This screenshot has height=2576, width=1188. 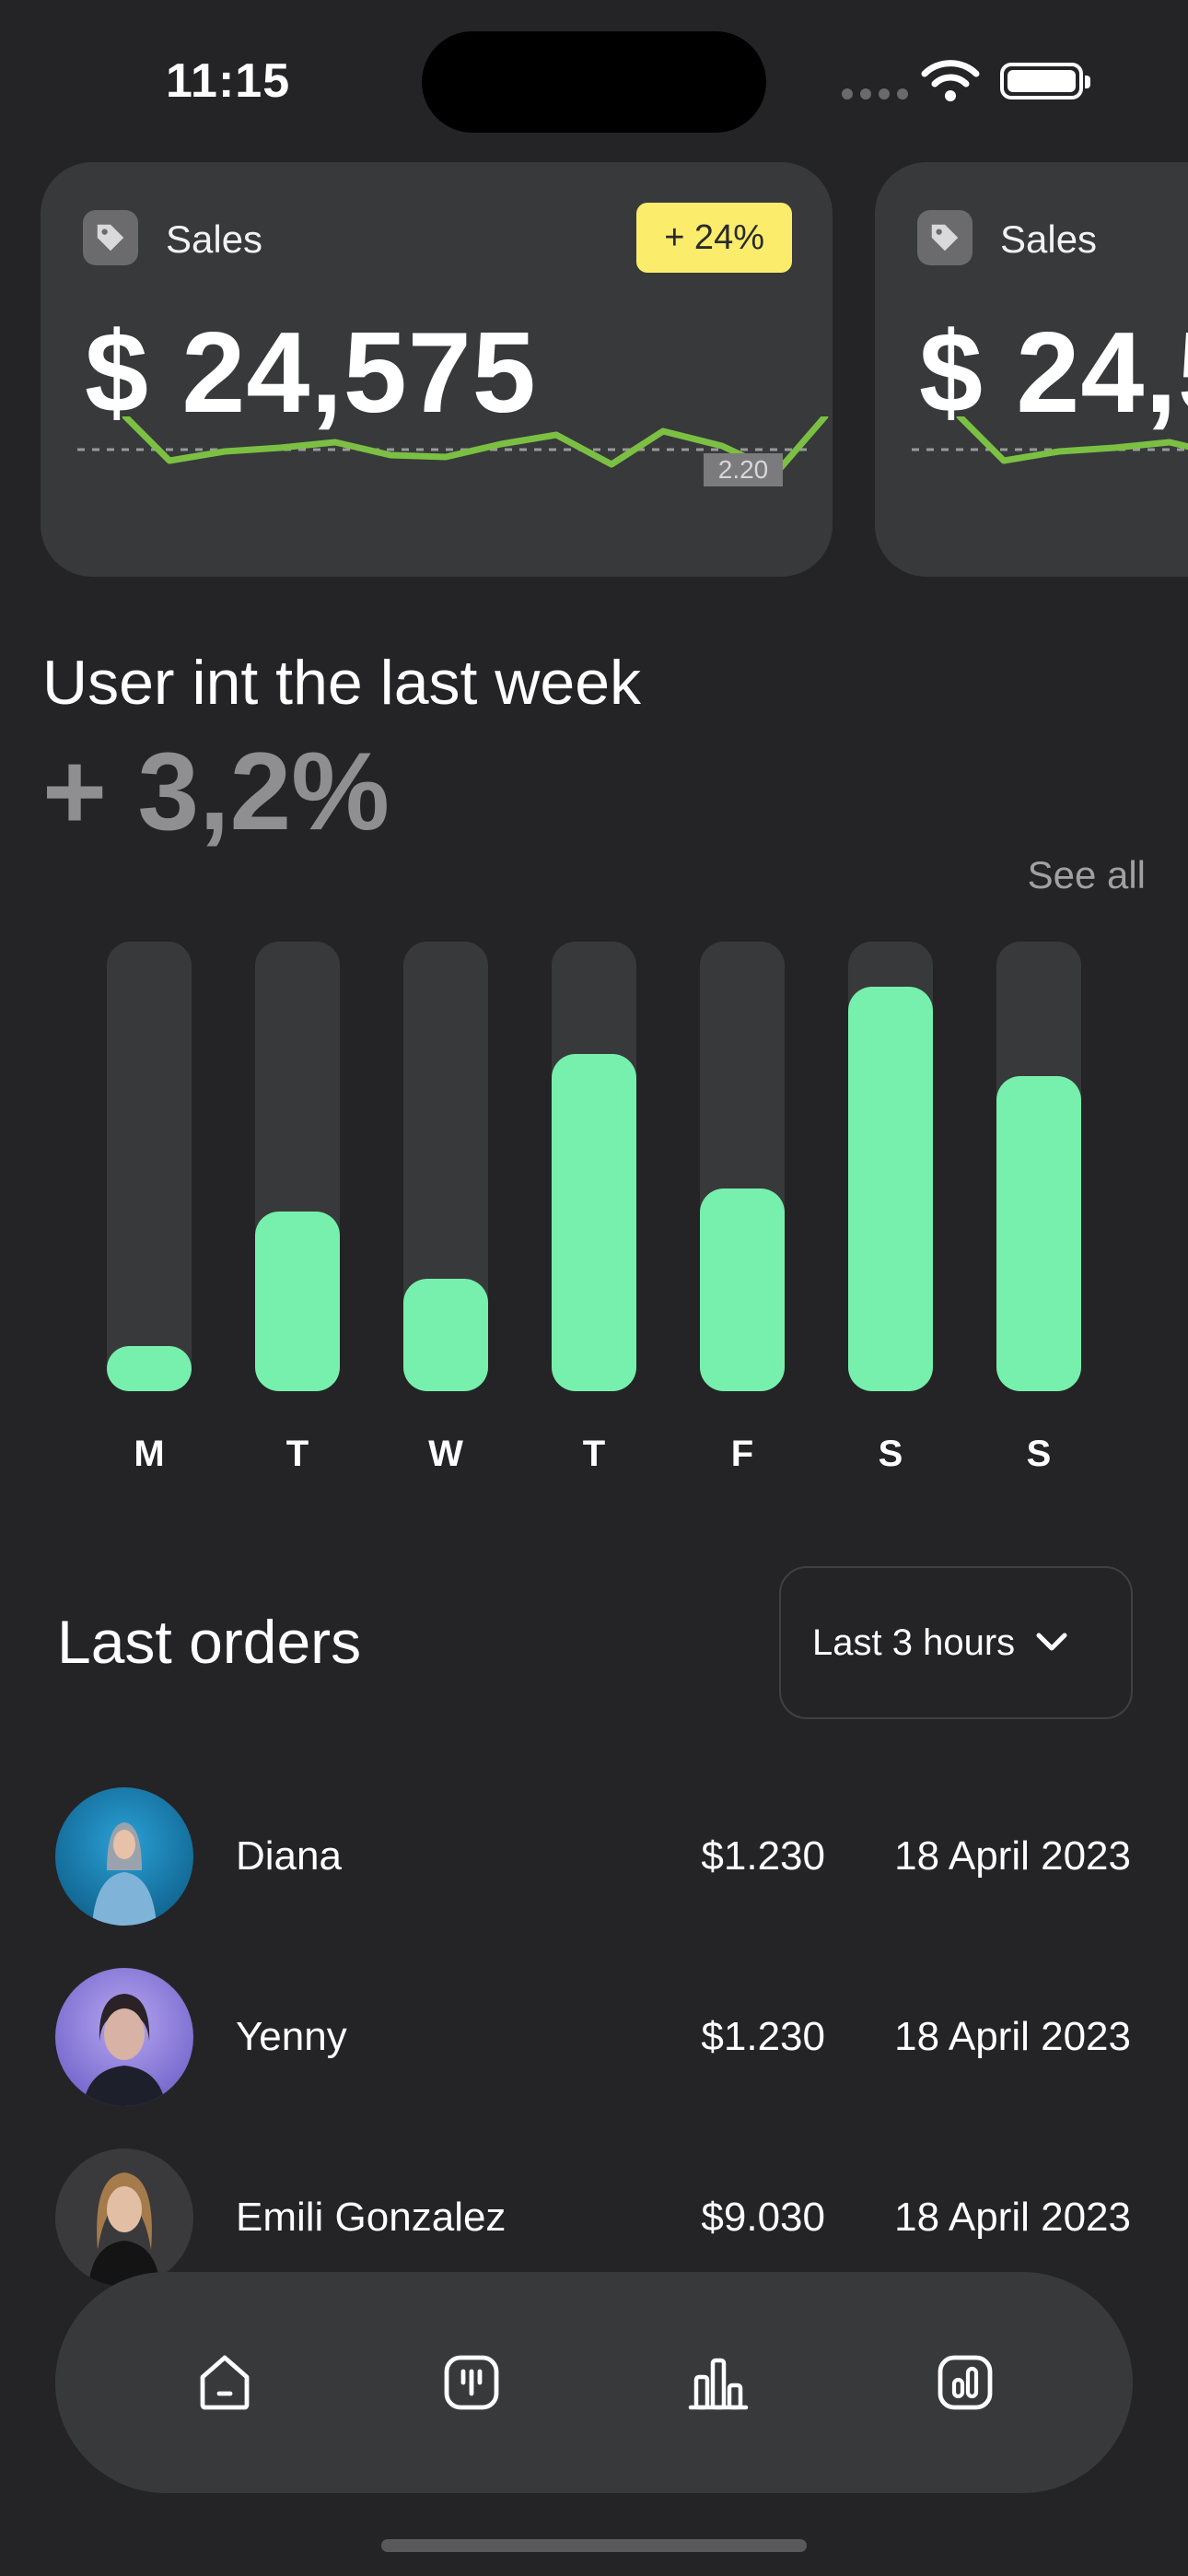 I want to click on sales-card: Sales + 24% $ 24,575 2.20, so click(x=437, y=369).